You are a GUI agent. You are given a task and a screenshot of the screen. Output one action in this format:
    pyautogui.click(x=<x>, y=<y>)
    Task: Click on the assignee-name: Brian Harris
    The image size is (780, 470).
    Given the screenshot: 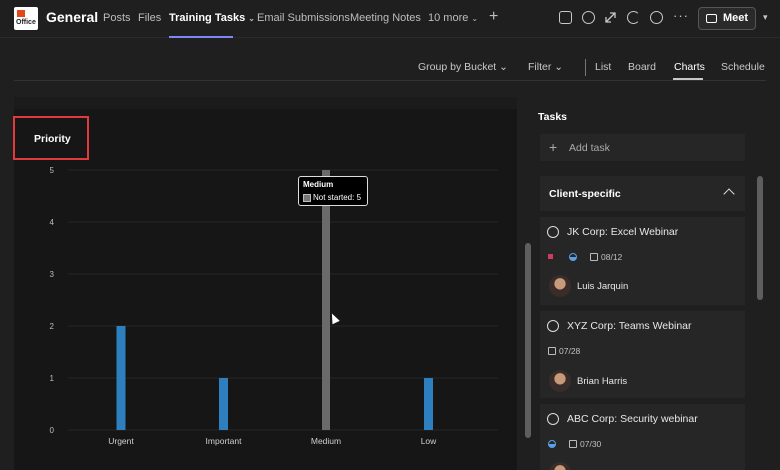 What is the action you would take?
    pyautogui.click(x=602, y=381)
    